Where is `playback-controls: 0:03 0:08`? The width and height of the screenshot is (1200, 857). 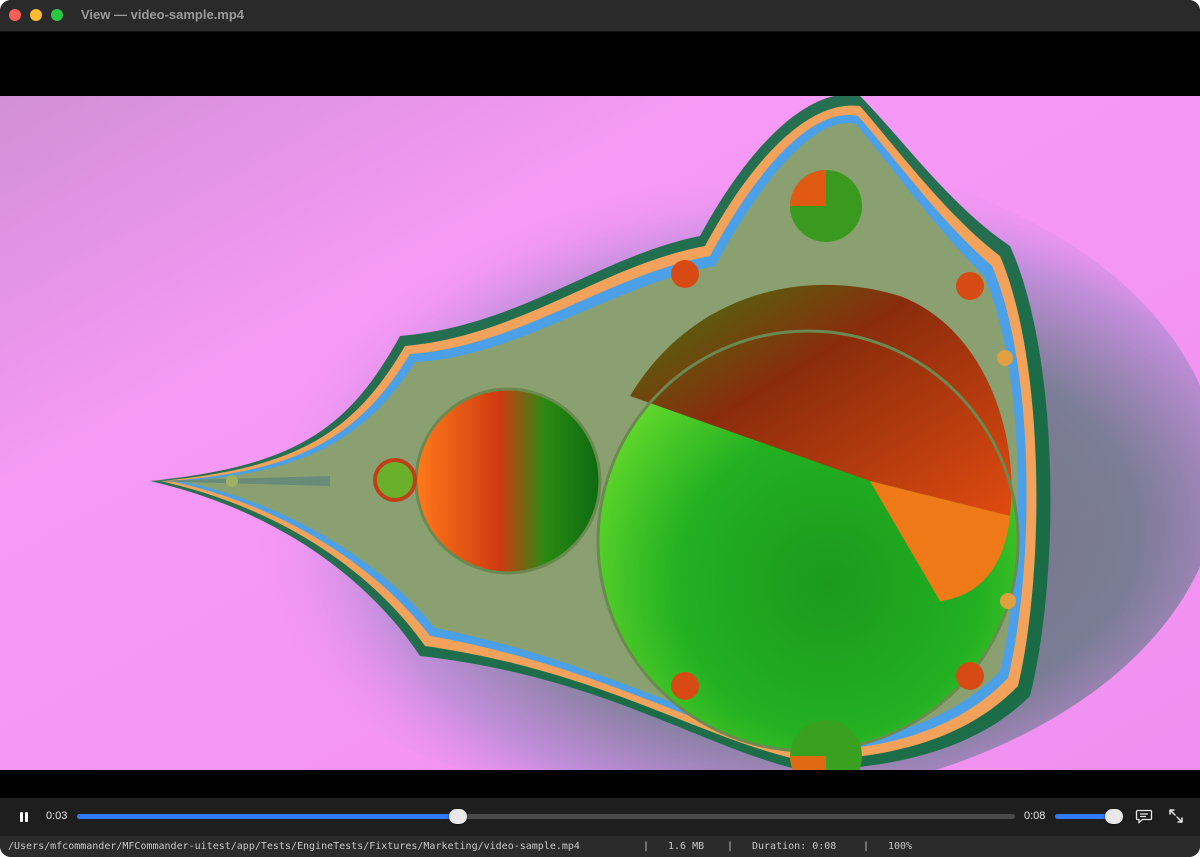 playback-controls: 0:03 0:08 is located at coordinates (600, 817).